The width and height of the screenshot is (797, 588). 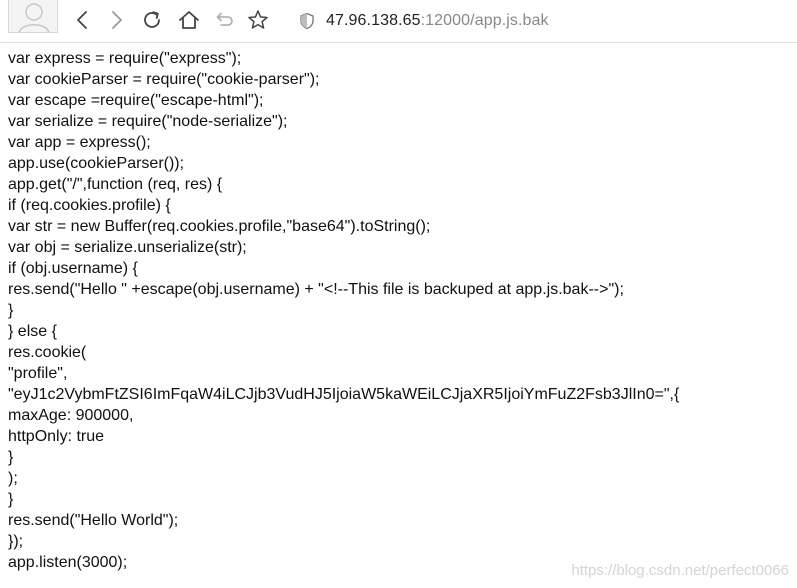 What do you see at coordinates (127, 247) in the screenshot?
I see `code-line: var obj = serialize.unserialize(str);` at bounding box center [127, 247].